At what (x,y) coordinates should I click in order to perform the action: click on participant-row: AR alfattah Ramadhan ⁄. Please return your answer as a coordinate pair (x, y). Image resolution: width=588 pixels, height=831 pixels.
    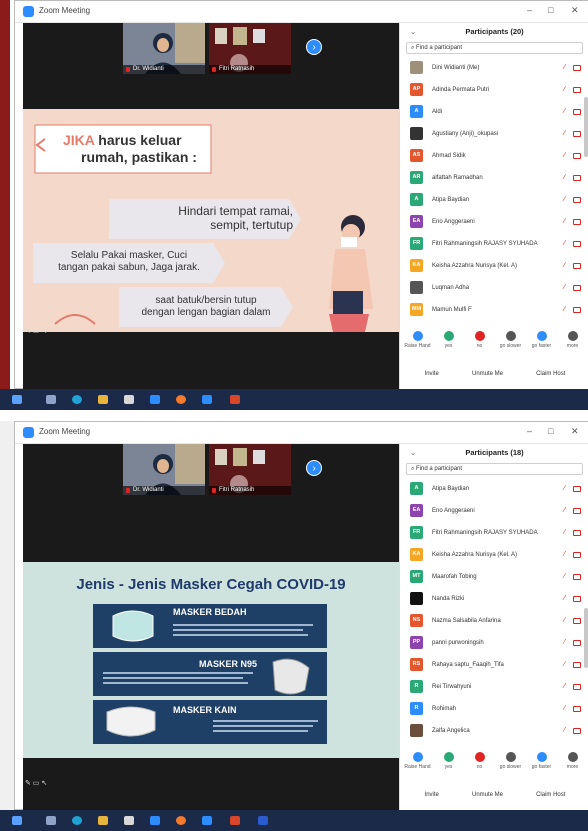
    Looking at the image, I should click on (494, 178).